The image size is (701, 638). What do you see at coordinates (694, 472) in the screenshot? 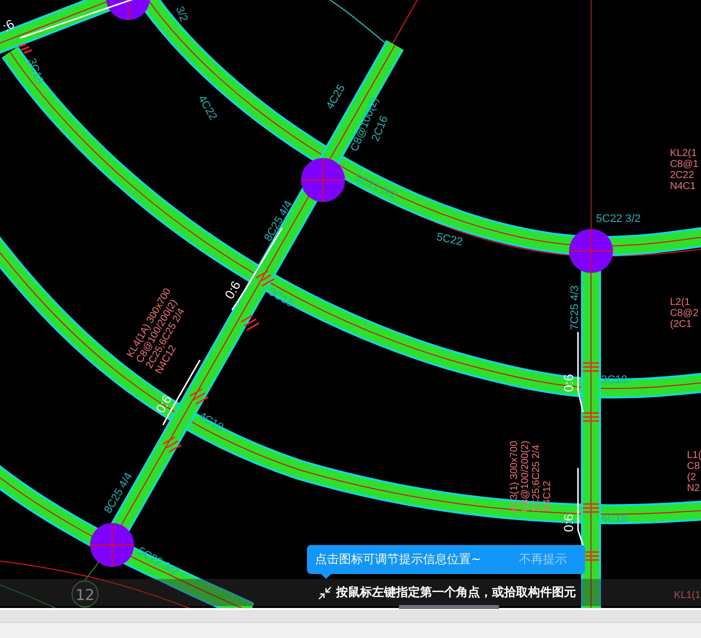
I see `beam-annotation: L1( C8 (2 N2` at bounding box center [694, 472].